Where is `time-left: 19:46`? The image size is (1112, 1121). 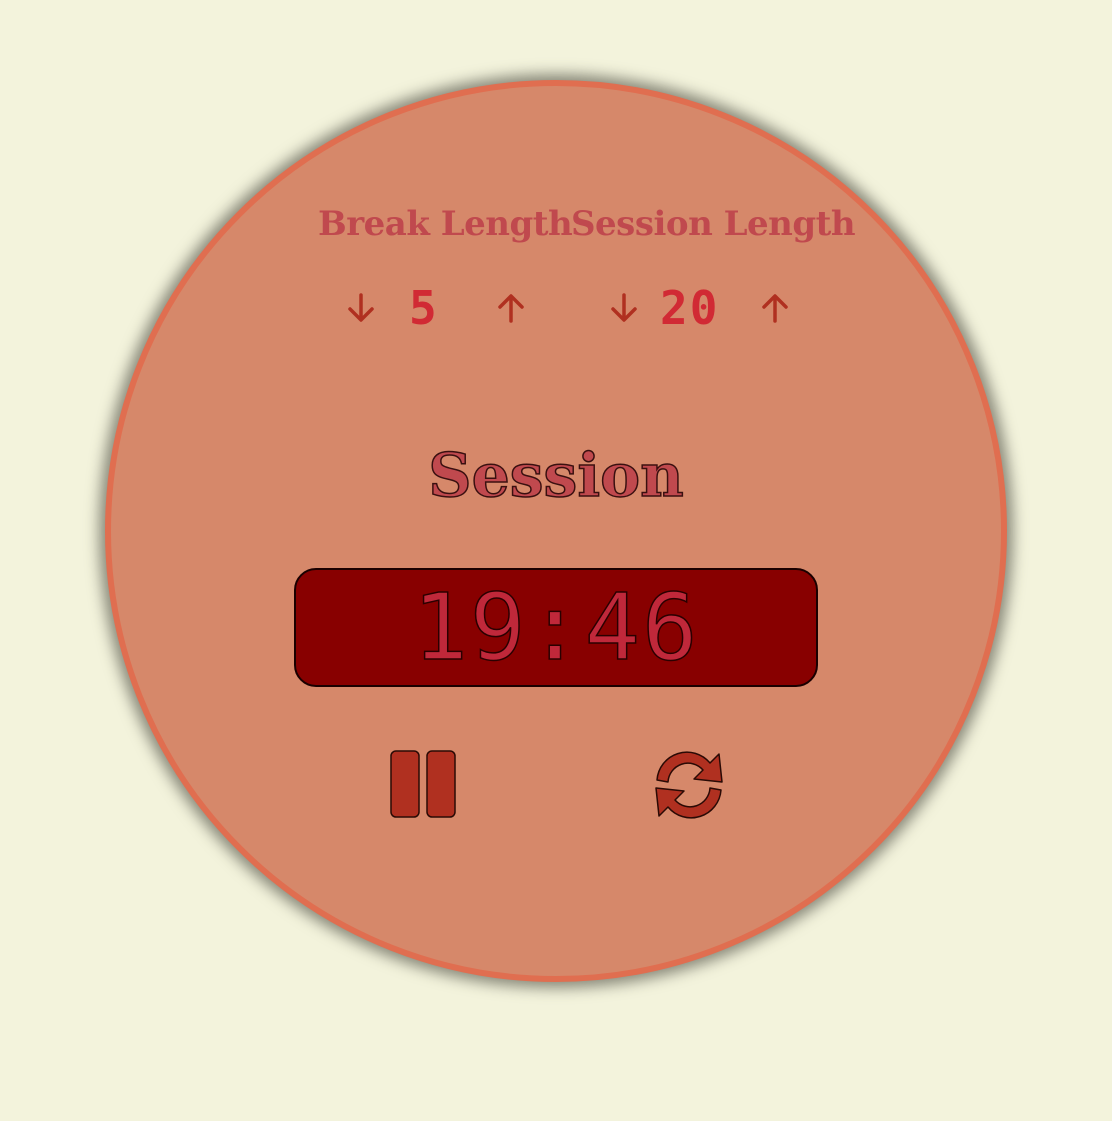
time-left: 19:46 is located at coordinates (556, 627).